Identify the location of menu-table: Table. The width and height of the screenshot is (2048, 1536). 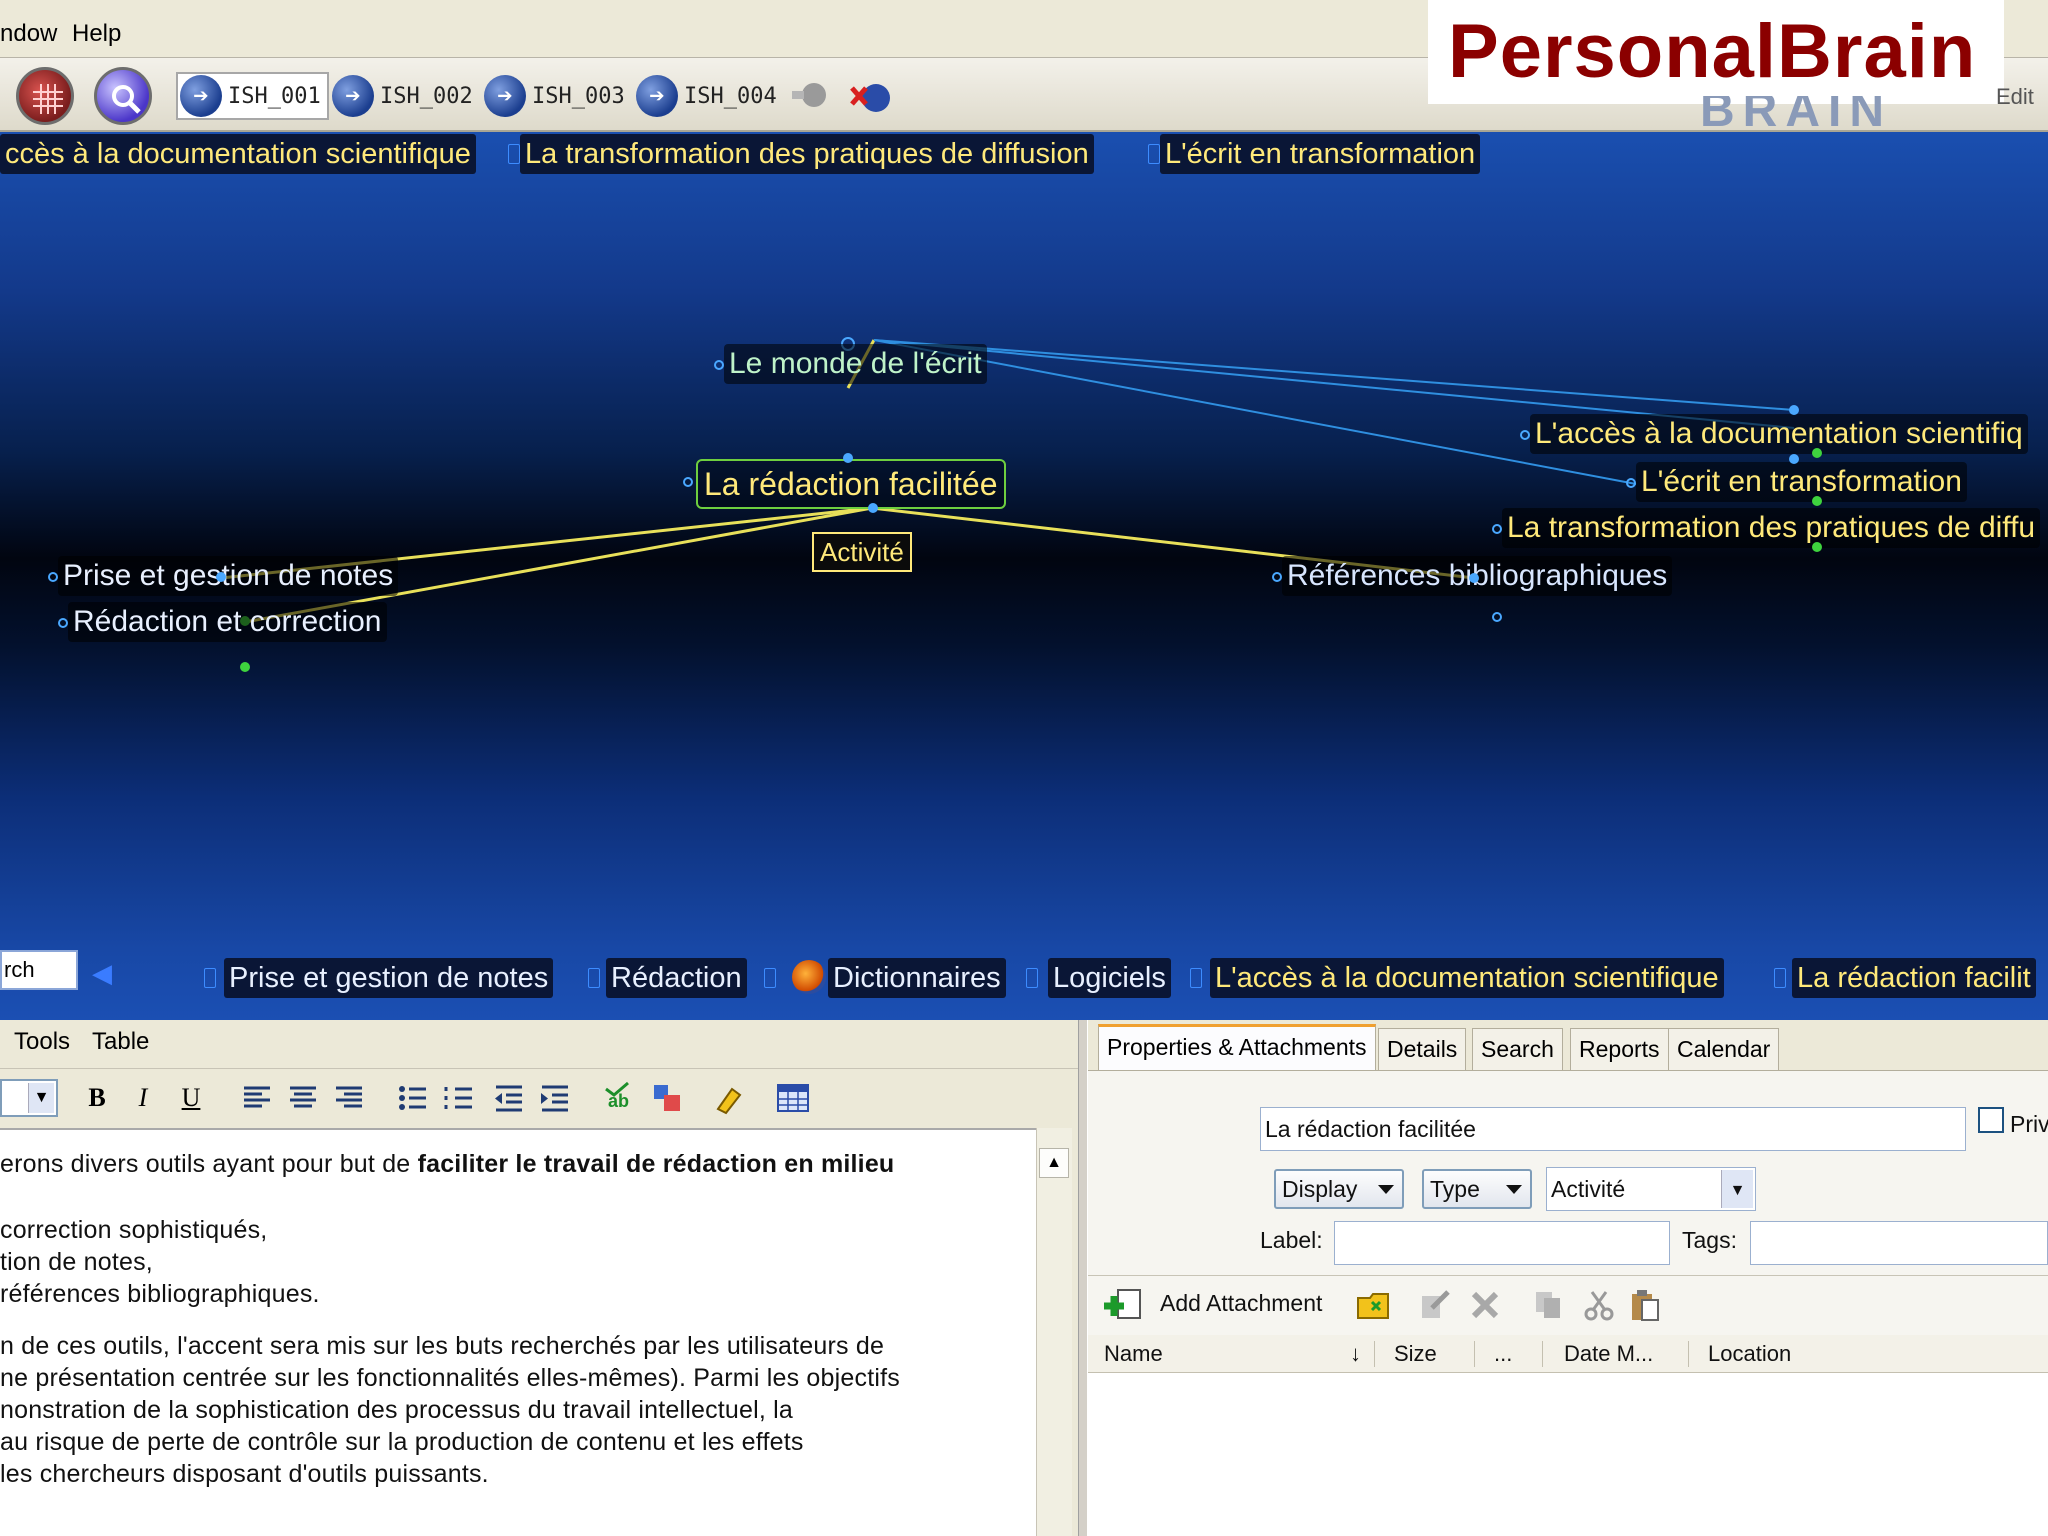
(120, 1042).